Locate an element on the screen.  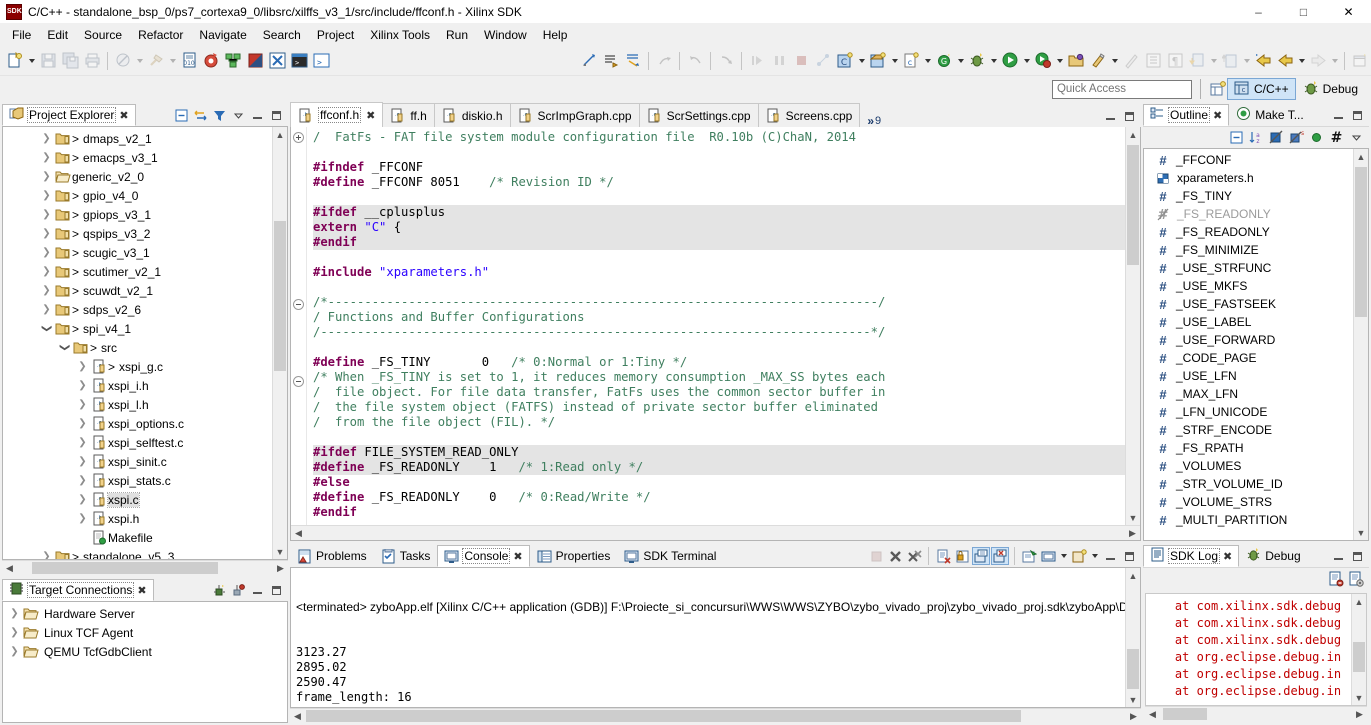
suspend-icon is located at coordinates (779, 61).